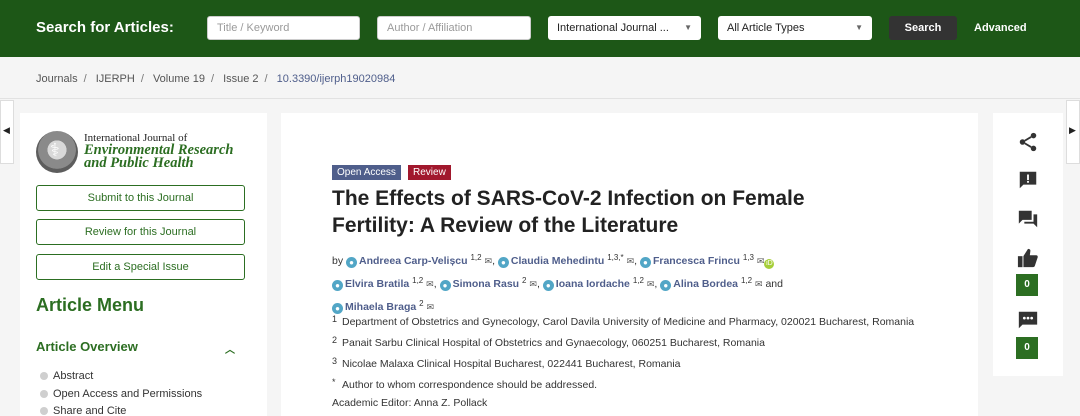 The image size is (1080, 416). I want to click on affiliation-number: 3, so click(335, 361).